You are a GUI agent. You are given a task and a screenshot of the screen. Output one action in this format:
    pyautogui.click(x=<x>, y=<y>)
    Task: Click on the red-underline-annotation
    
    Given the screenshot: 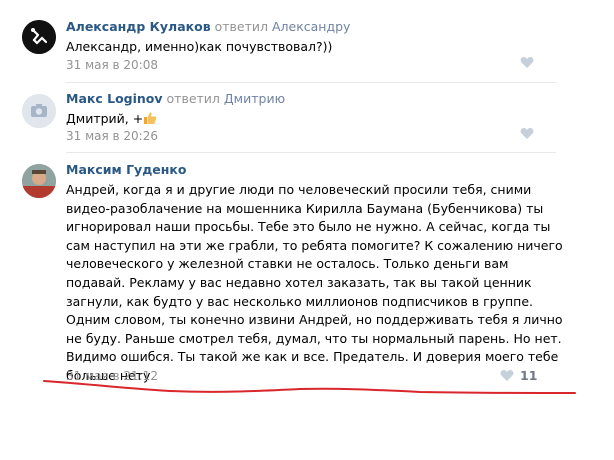 What is the action you would take?
    pyautogui.click(x=309, y=387)
    